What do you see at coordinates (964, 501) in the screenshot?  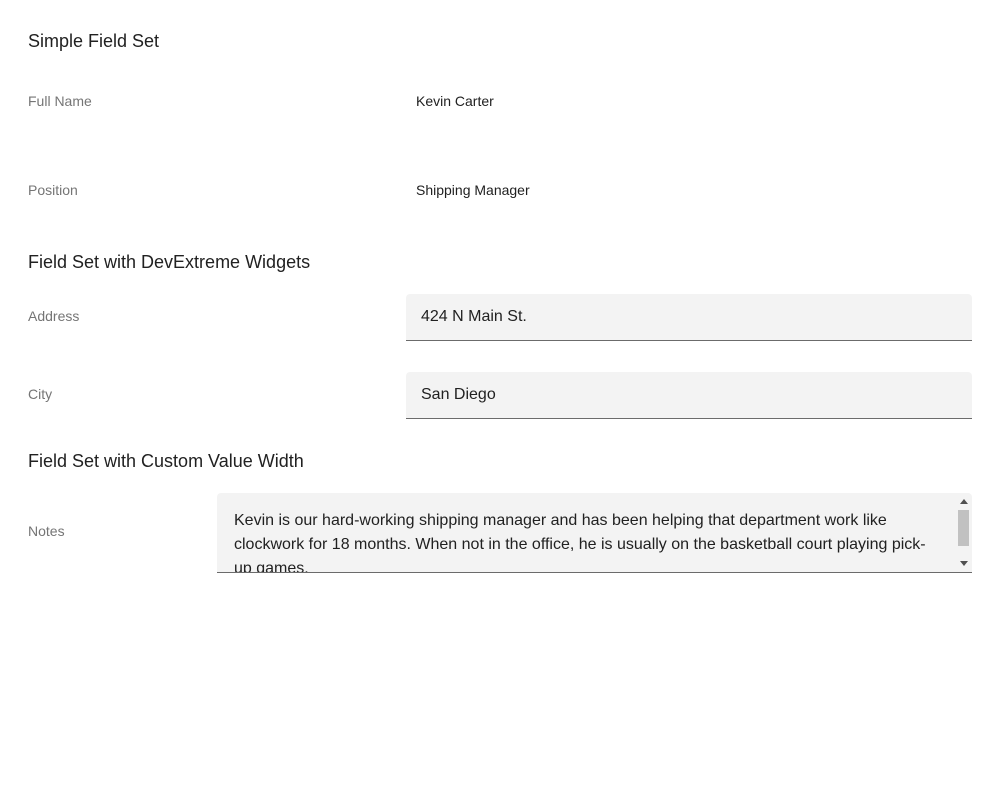 I see `scroll-up-arrow-icon` at bounding box center [964, 501].